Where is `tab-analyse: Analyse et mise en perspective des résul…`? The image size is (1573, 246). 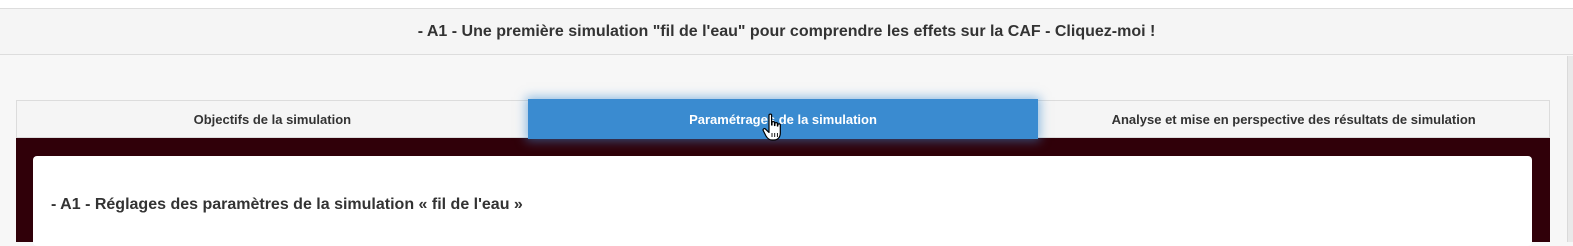 tab-analyse: Analyse et mise en perspective des résul… is located at coordinates (1293, 119).